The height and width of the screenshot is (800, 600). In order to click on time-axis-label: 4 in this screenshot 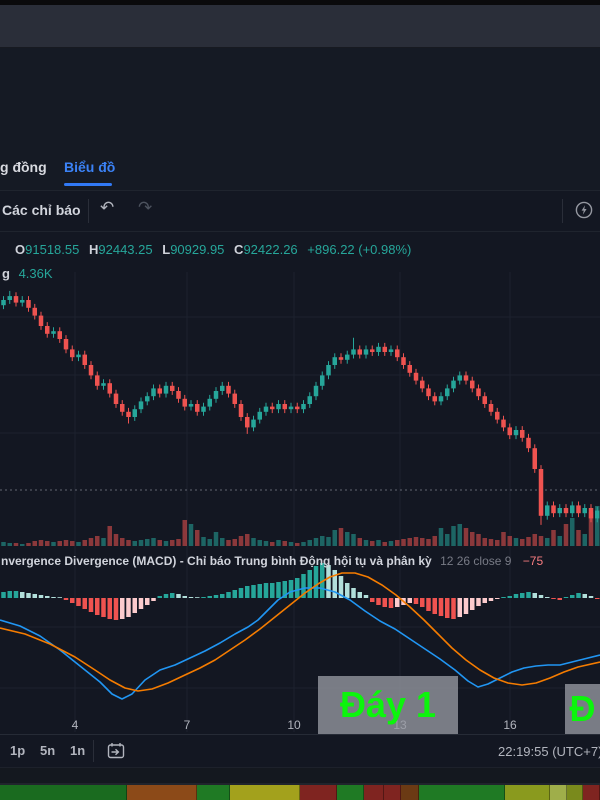, I will do `click(75, 725)`.